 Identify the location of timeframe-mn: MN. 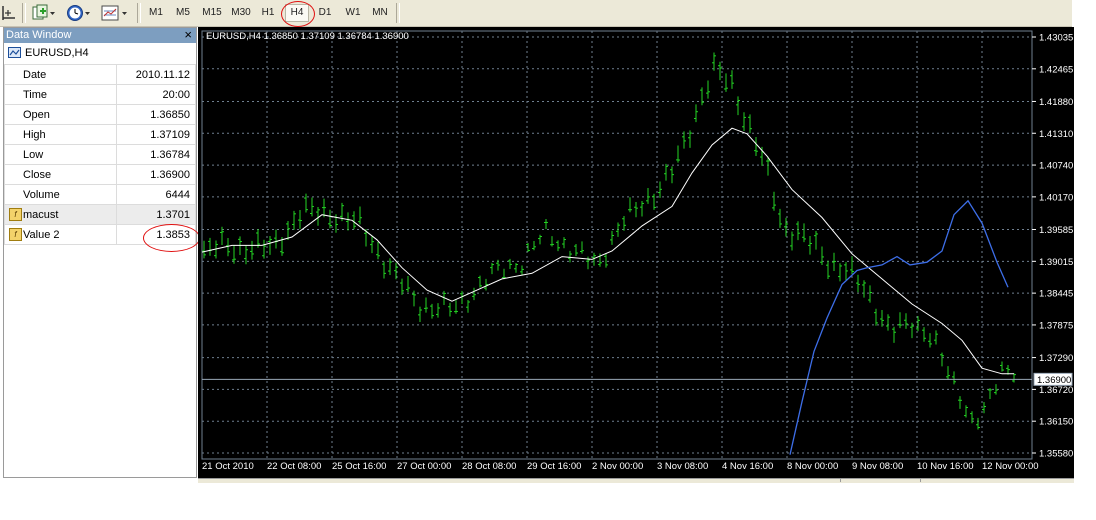
(380, 13).